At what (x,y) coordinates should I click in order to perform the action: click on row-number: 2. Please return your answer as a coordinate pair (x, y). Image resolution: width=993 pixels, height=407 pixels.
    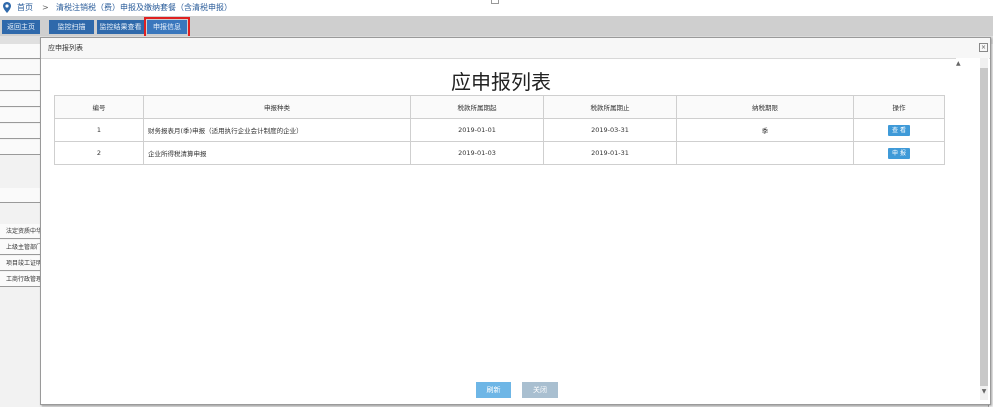
    Looking at the image, I should click on (99, 153).